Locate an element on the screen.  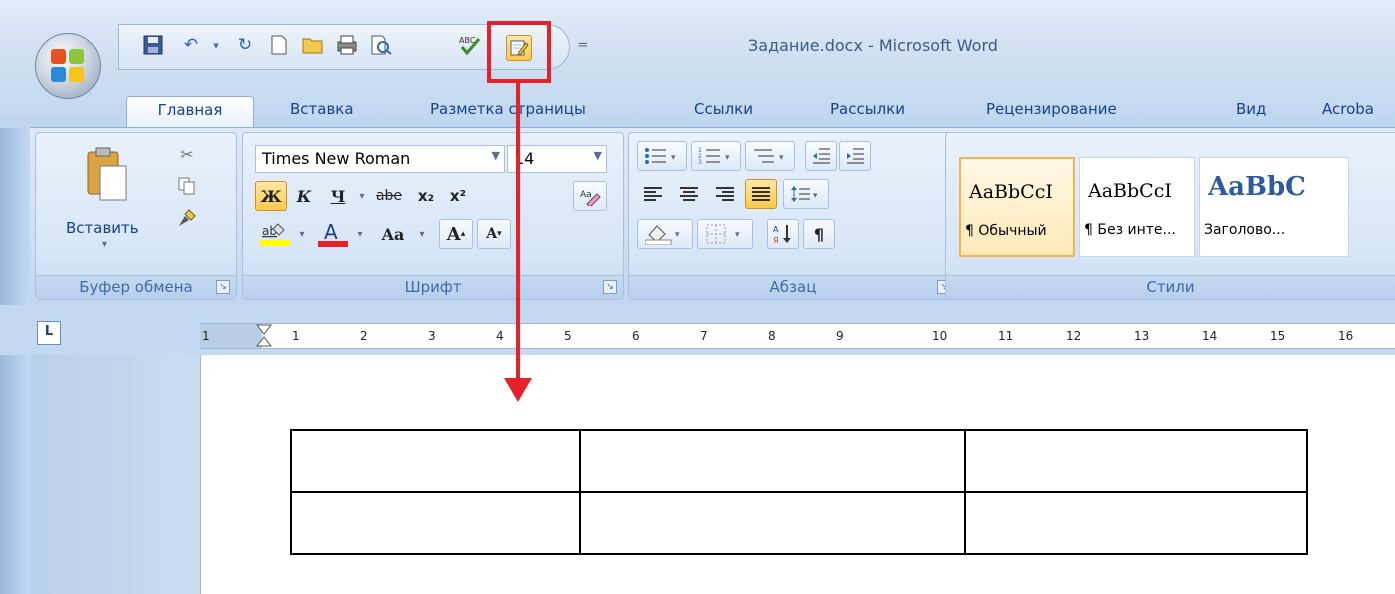
clipboard-launcher-icon: ↘ is located at coordinates (223, 287).